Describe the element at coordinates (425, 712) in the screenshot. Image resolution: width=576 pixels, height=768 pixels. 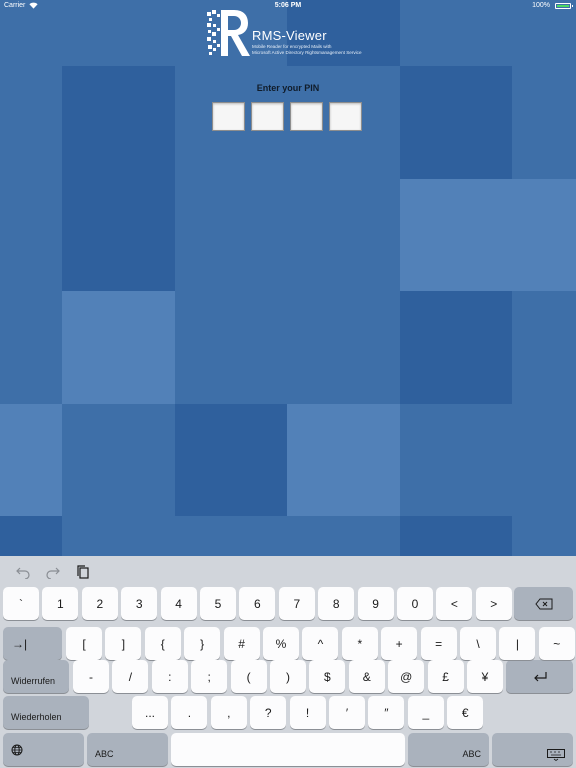
I see `row4-key-8: _` at that location.